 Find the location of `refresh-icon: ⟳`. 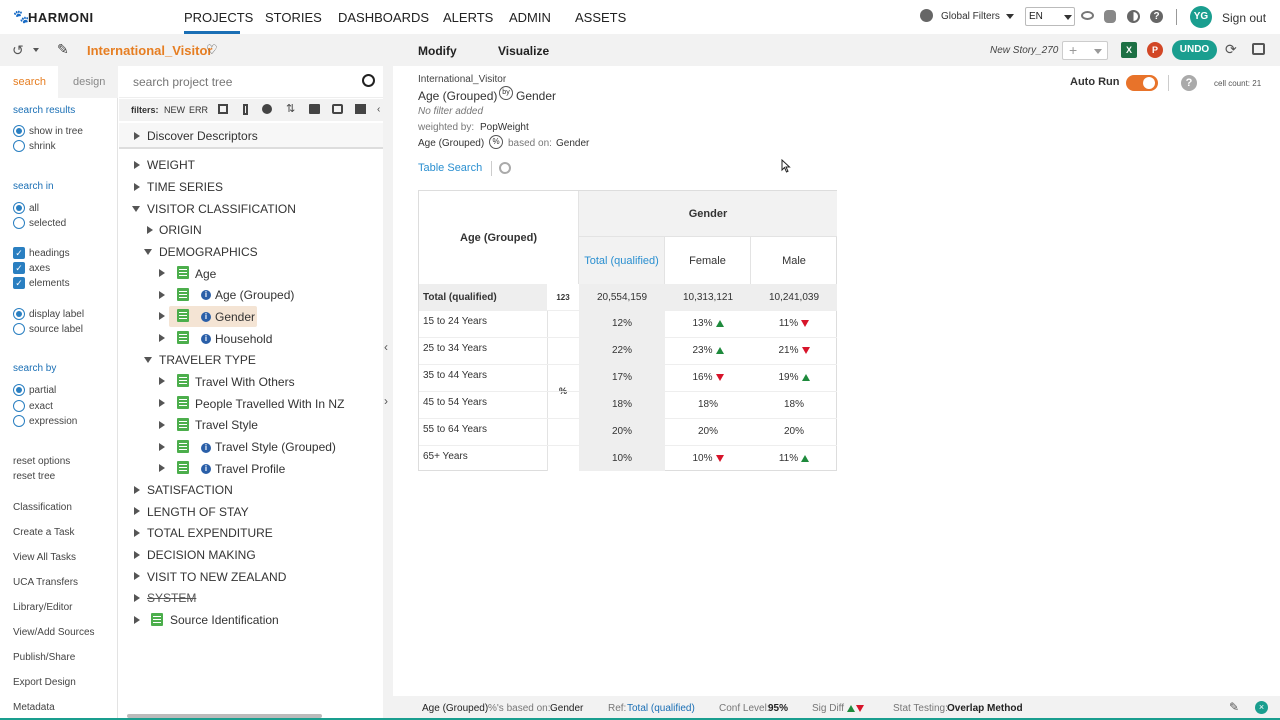

refresh-icon: ⟳ is located at coordinates (1231, 49).